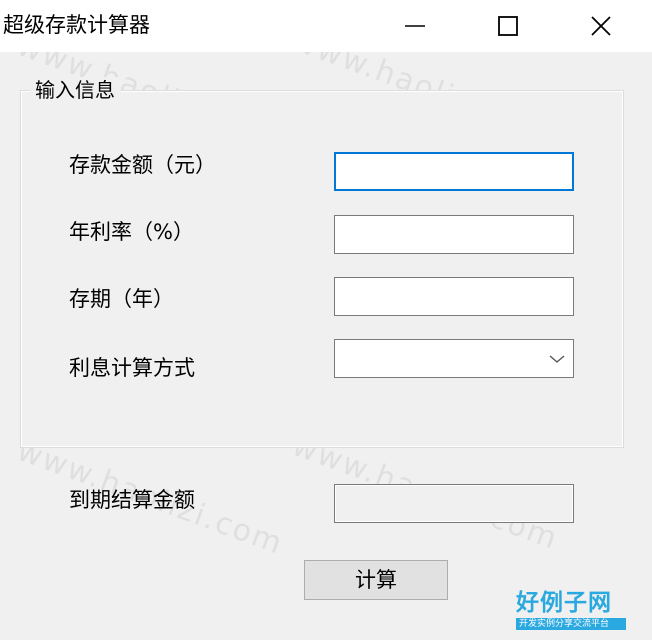  What do you see at coordinates (326, 26) in the screenshot?
I see `title-bar: 超级存款计算器` at bounding box center [326, 26].